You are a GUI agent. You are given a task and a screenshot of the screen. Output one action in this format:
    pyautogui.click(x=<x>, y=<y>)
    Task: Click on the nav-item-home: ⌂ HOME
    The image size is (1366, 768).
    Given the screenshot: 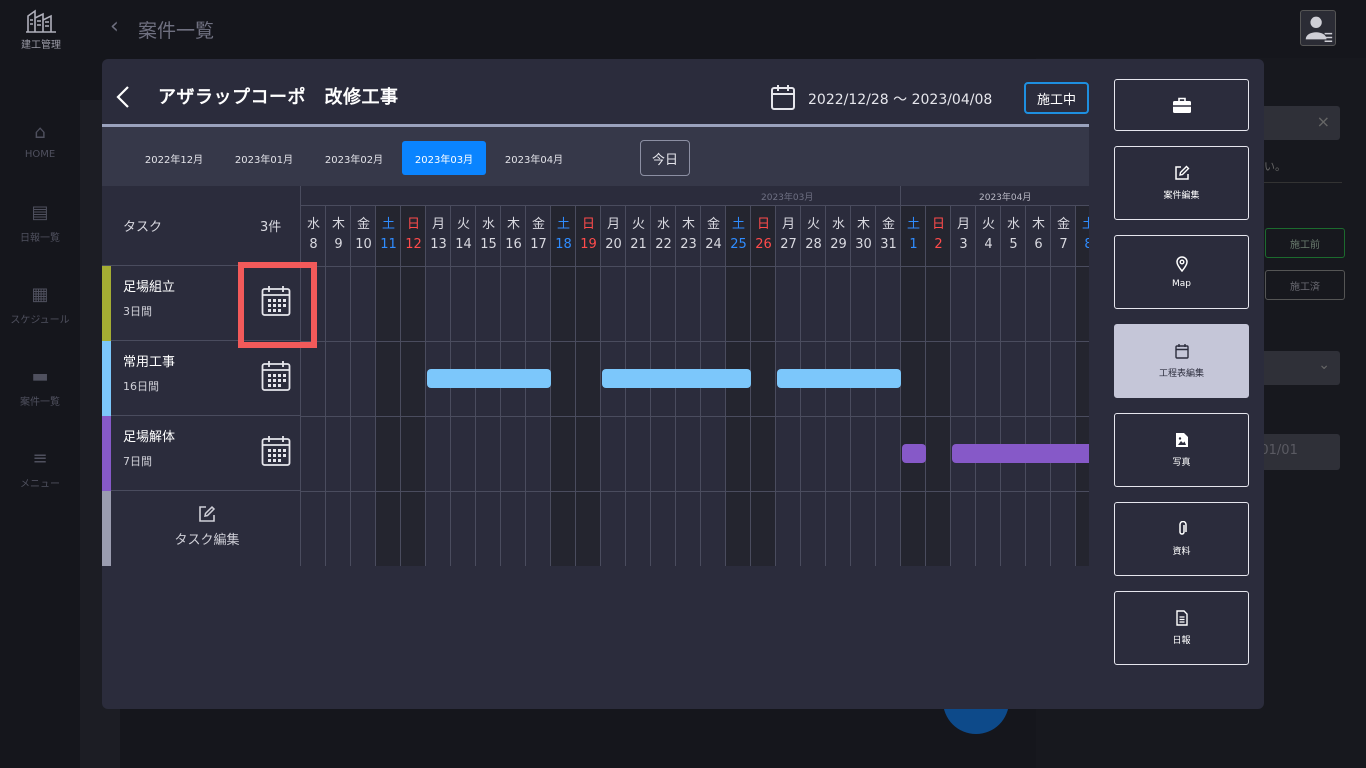 What is the action you would take?
    pyautogui.click(x=40, y=141)
    